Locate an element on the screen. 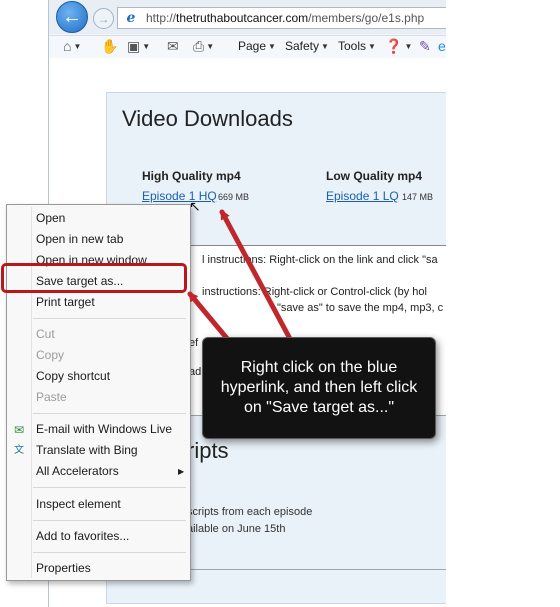 The height and width of the screenshot is (607, 560). bing-translate-icon: 文 is located at coordinates (19, 450).